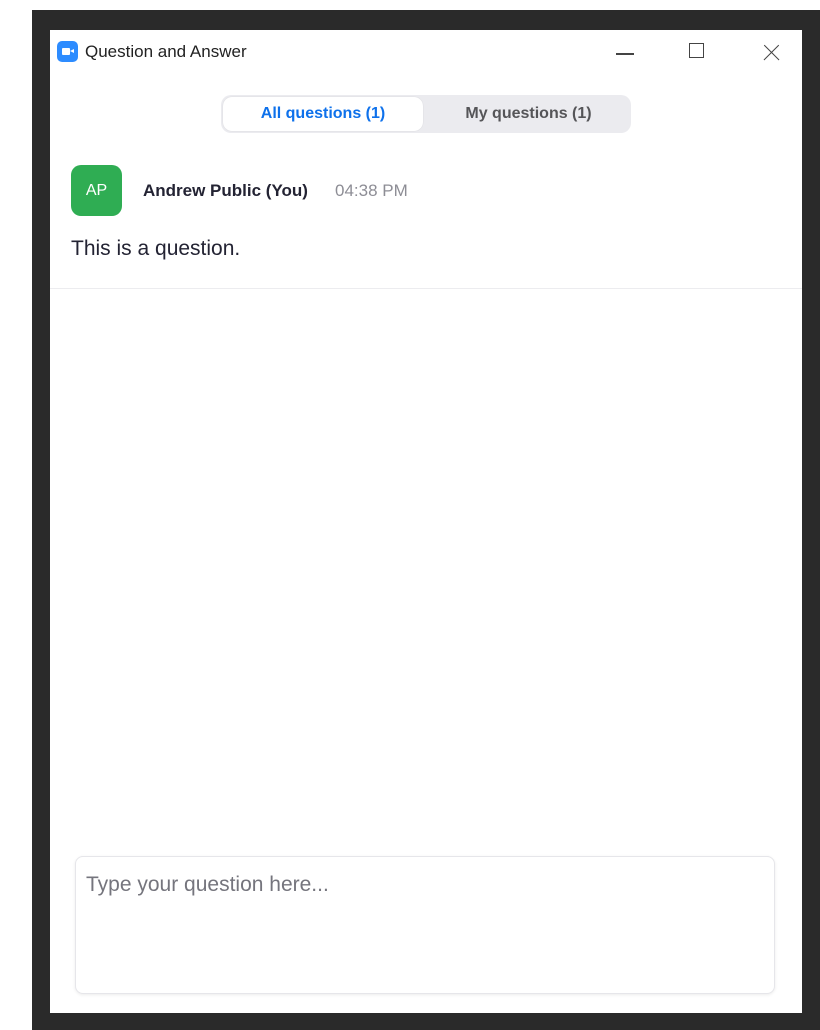 The height and width of the screenshot is (1030, 820). What do you see at coordinates (225, 190) in the screenshot?
I see `question-author: Andrew Public (You)` at bounding box center [225, 190].